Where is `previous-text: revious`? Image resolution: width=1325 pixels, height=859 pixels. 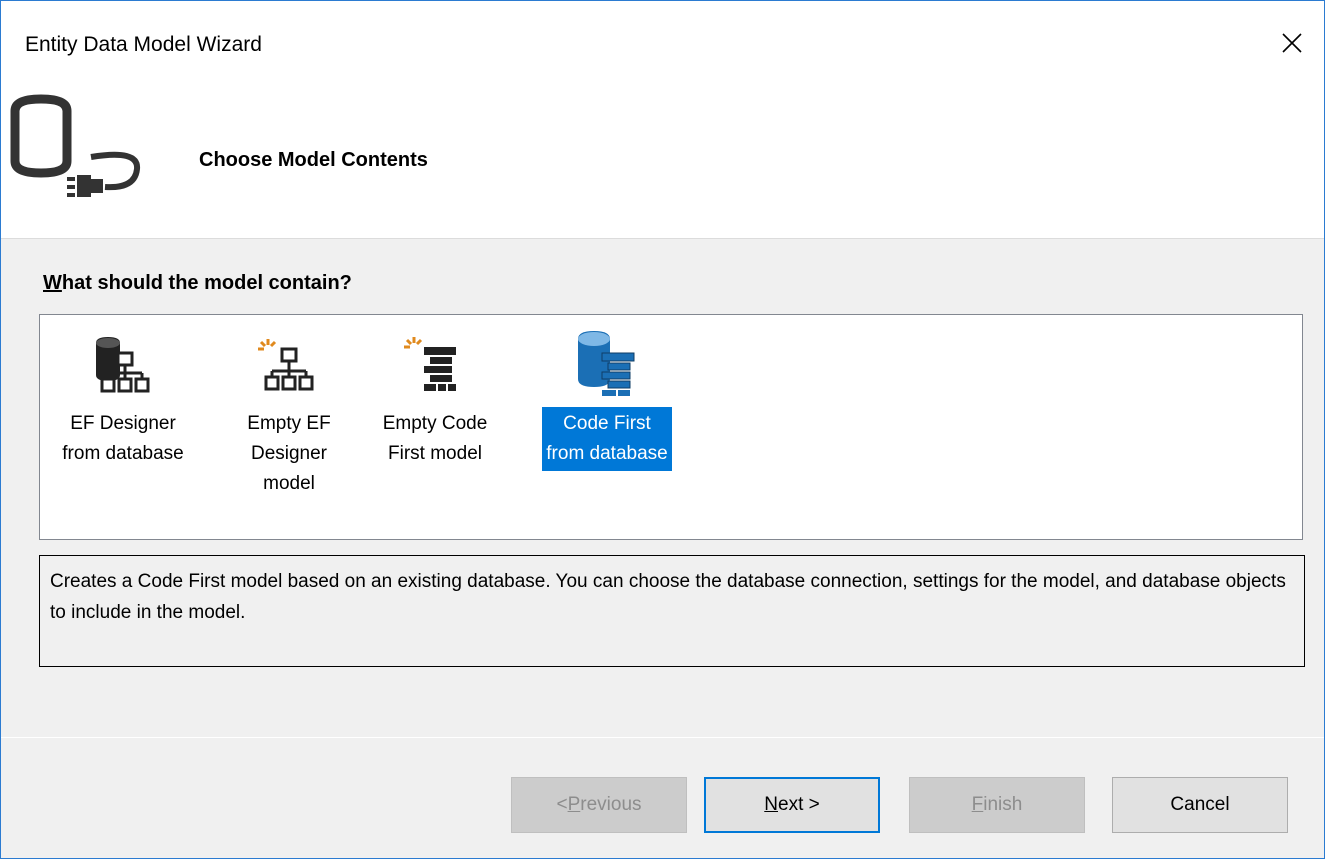 previous-text: revious is located at coordinates (611, 804).